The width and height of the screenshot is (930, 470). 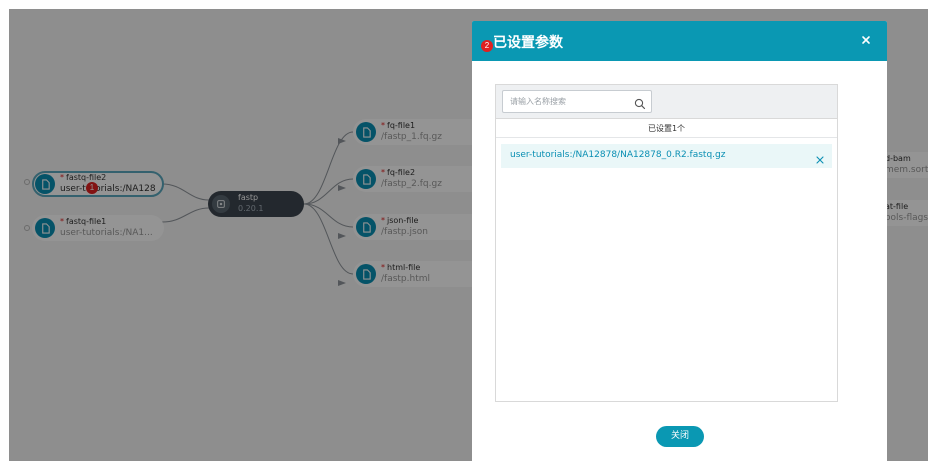 I want to click on marker-badge: 2, so click(x=487, y=46).